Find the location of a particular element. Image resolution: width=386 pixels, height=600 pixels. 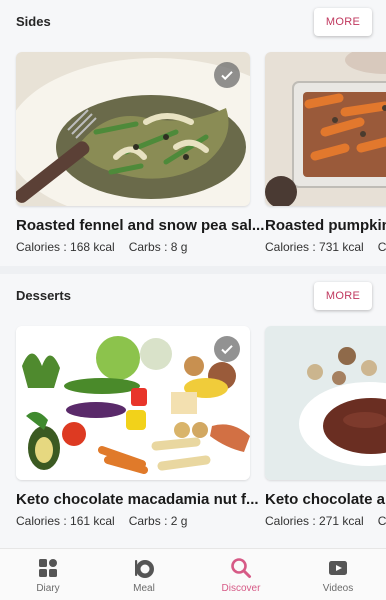

recipe-nutrition: Calories : 731 kcal Ca is located at coordinates (325, 247).